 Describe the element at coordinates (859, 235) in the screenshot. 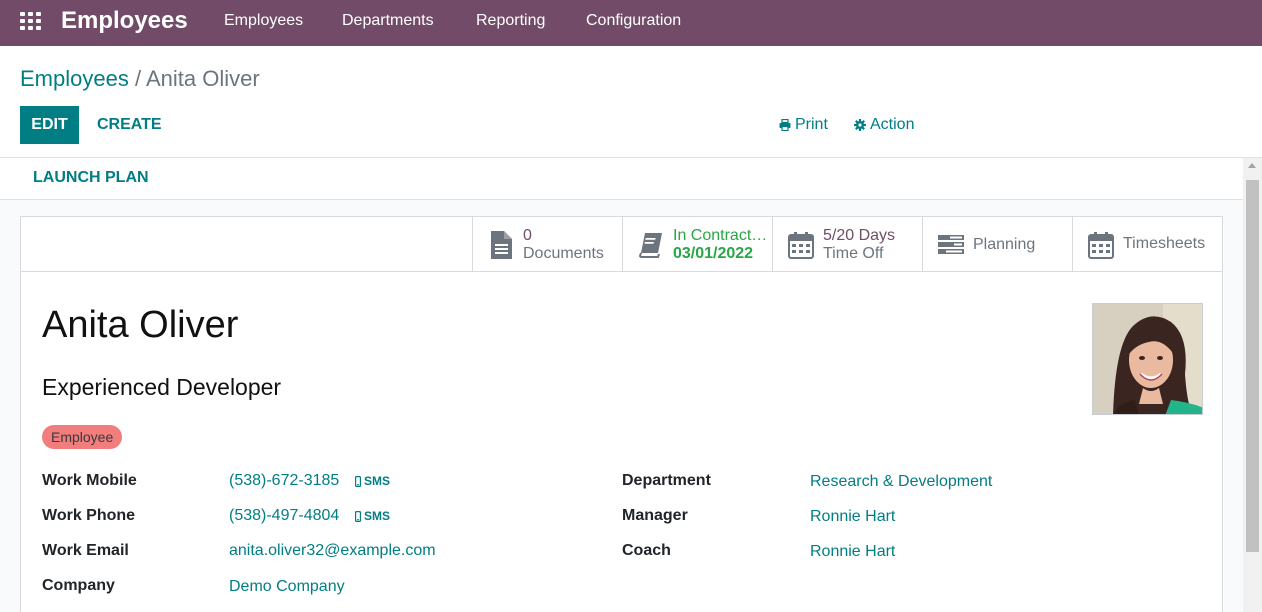

I see `time-off-days: 5/20 Days` at that location.